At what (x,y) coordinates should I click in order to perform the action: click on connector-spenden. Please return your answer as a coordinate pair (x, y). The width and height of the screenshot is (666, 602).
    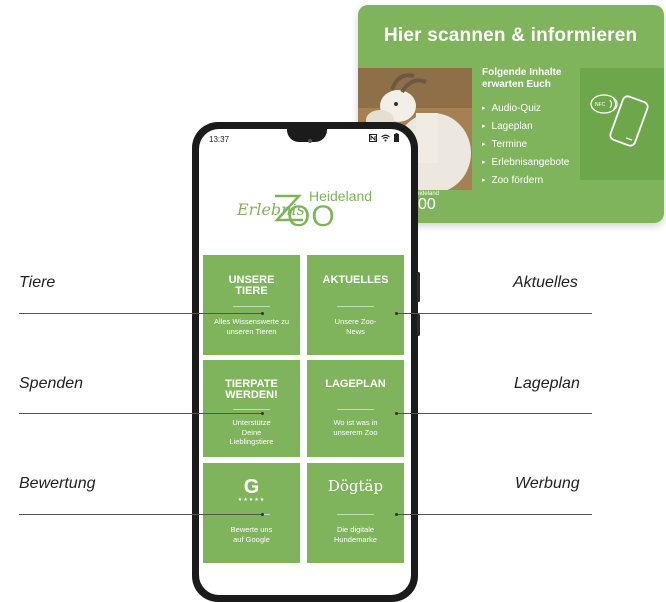
    Looking at the image, I should click on (140, 413).